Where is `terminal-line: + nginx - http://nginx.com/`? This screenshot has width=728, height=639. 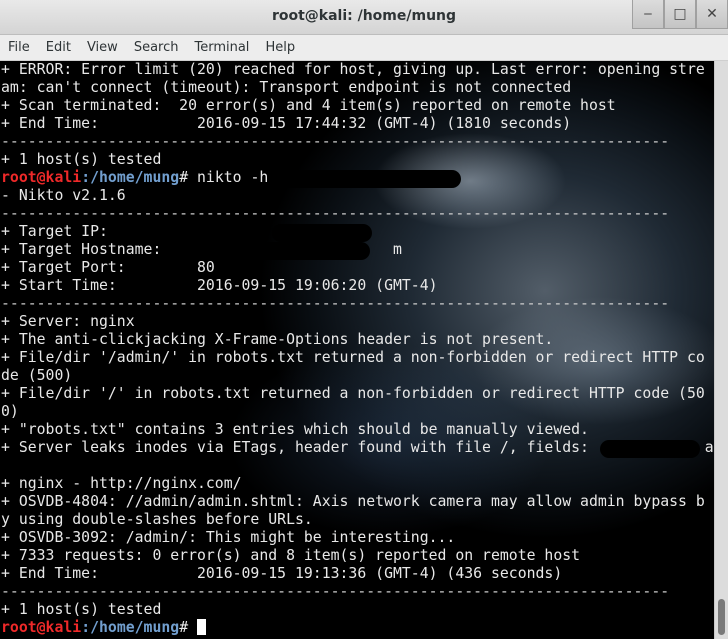
terminal-line: + nginx - http://nginx.com/ is located at coordinates (121, 483).